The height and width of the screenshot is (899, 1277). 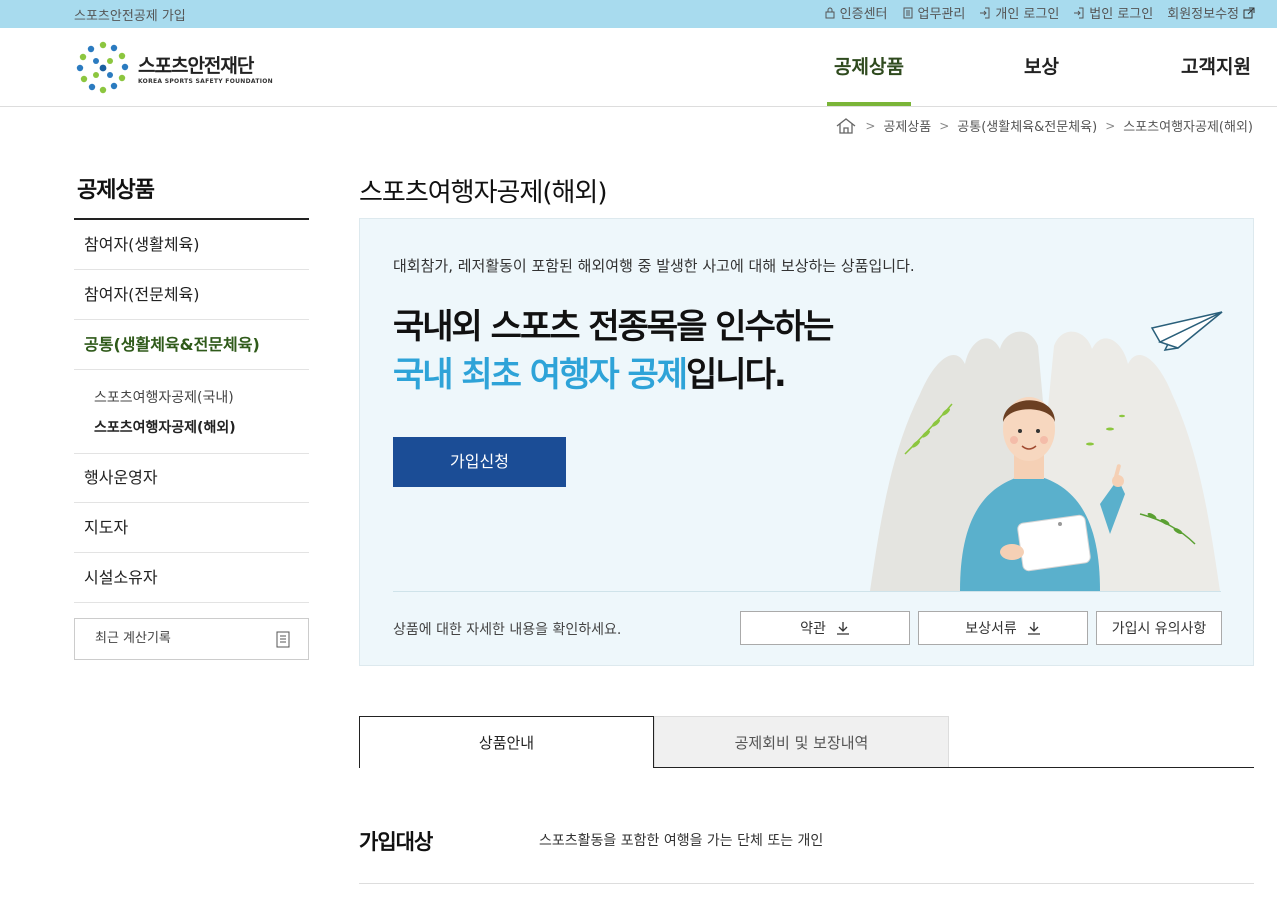 I want to click on join-link: 스포츠안전공제 가입, so click(x=130, y=14).